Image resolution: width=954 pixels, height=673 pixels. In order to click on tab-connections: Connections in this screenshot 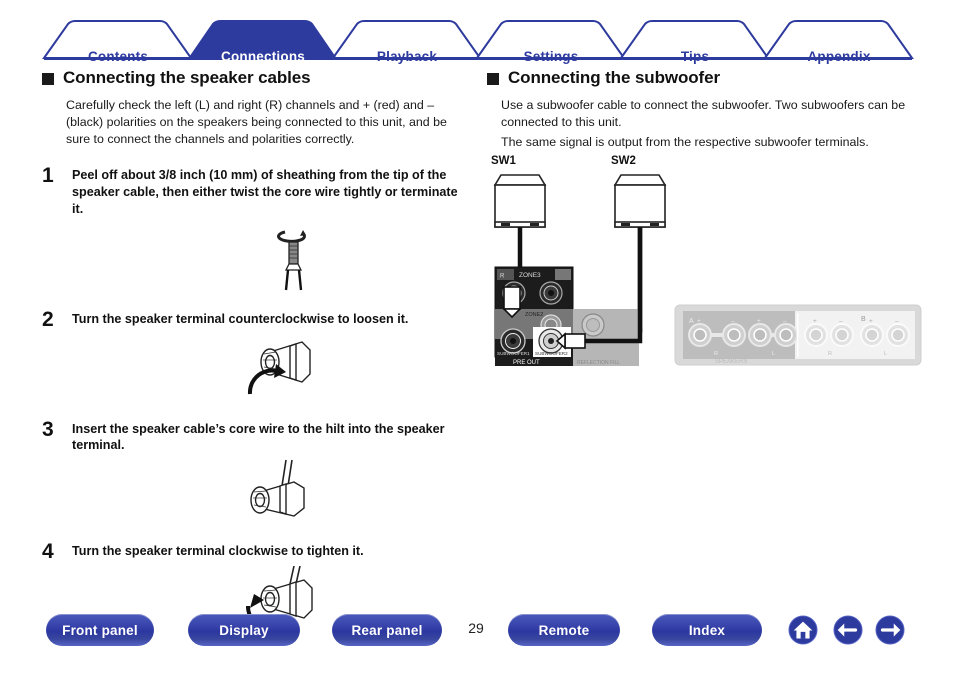, I will do `click(263, 56)`.